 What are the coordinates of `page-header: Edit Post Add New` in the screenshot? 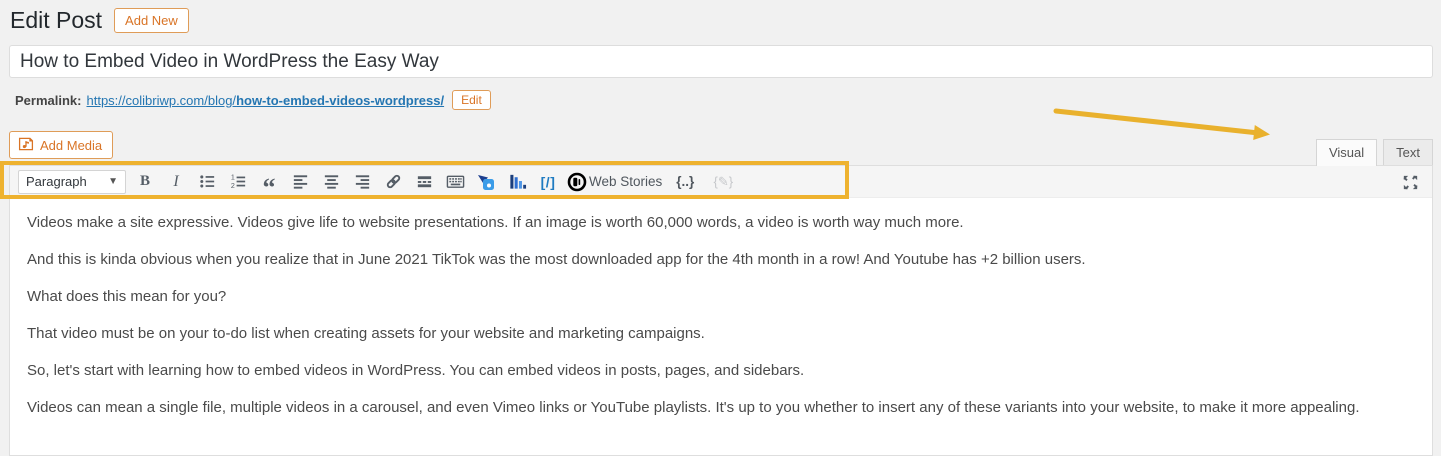 It's located at (99, 21).